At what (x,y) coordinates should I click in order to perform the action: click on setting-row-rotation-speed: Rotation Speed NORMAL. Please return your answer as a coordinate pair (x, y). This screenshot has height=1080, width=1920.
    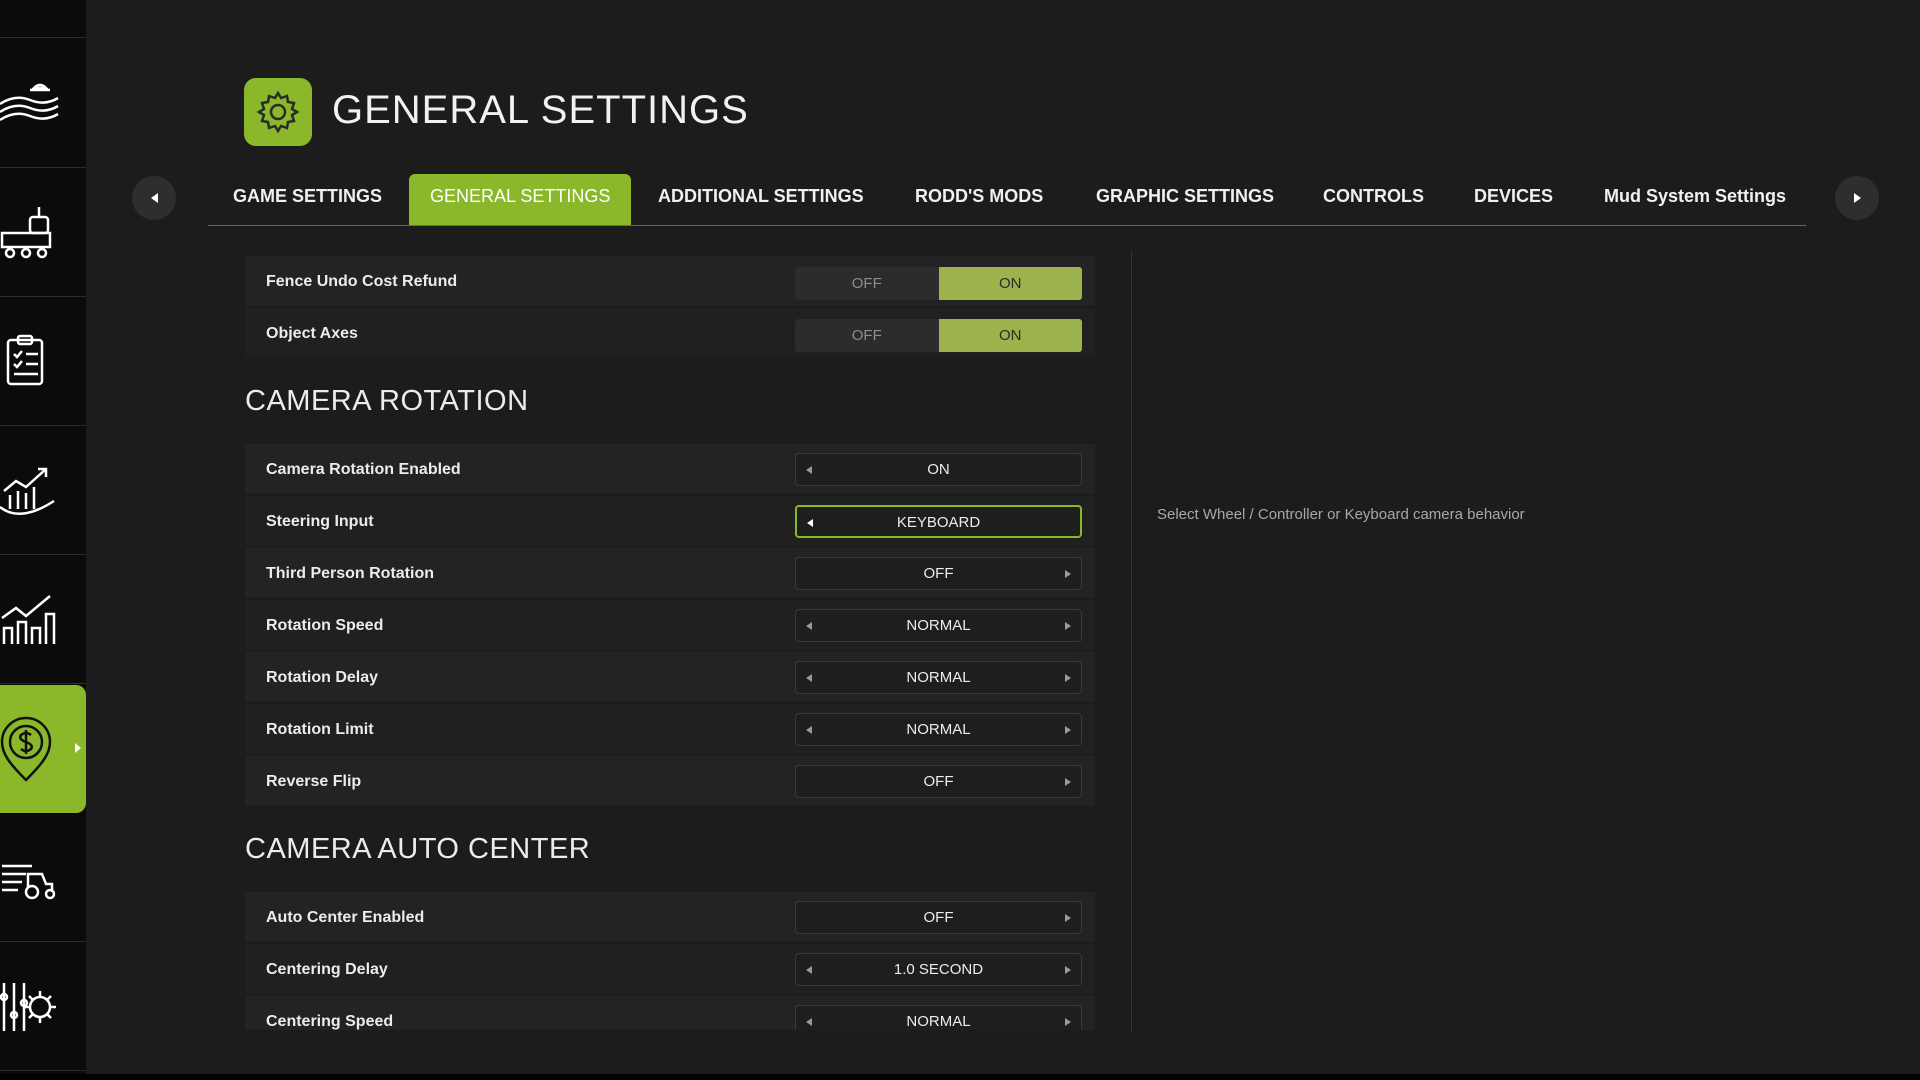
    Looking at the image, I should click on (670, 625).